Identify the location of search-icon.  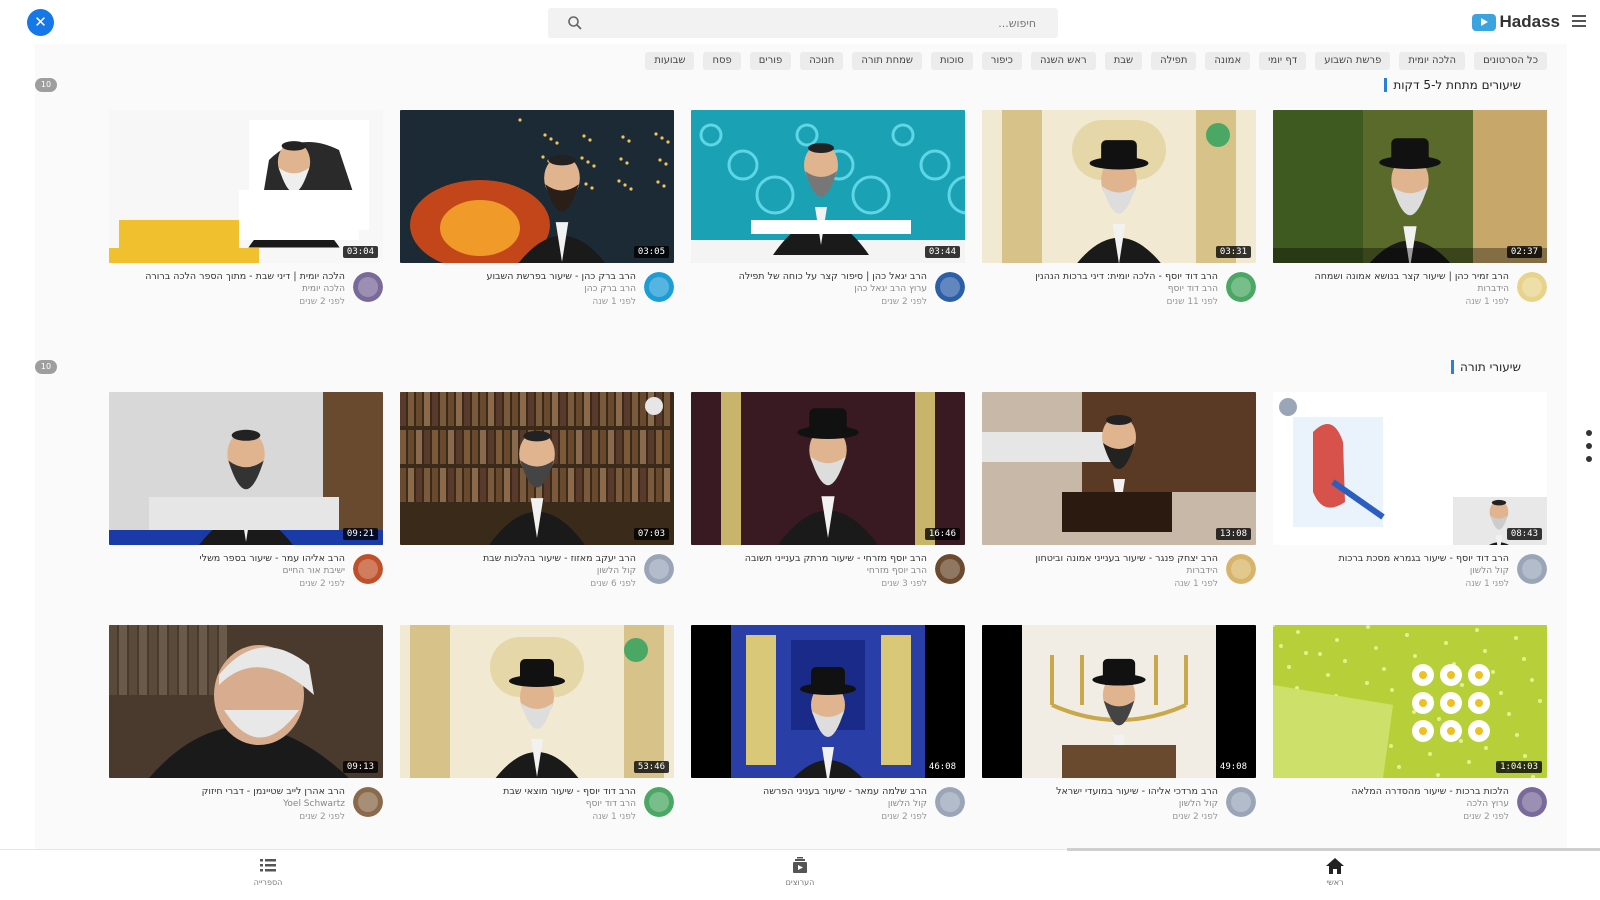
(575, 23).